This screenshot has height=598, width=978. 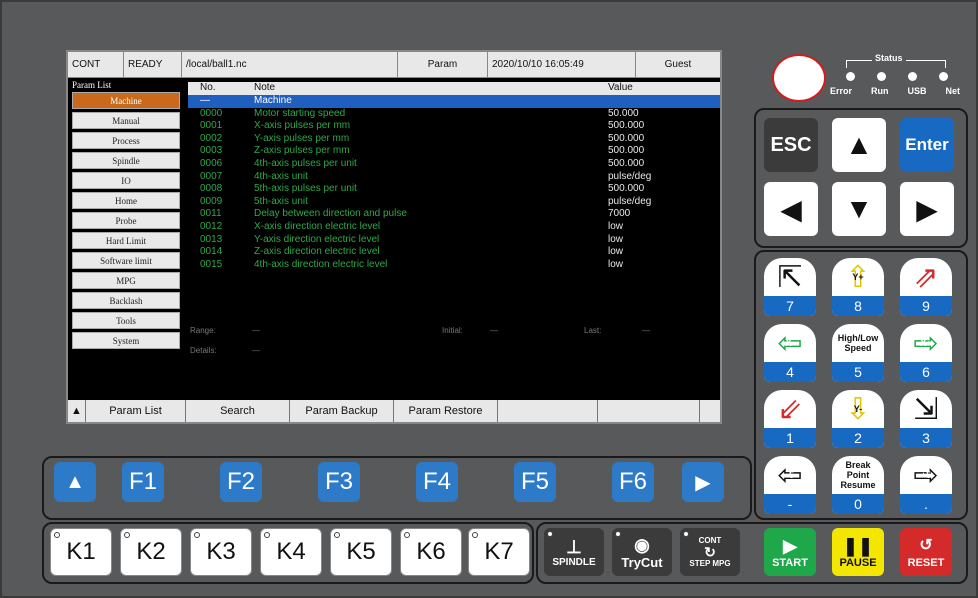 What do you see at coordinates (454, 360) in the screenshot?
I see `param-details: Range: — Initial: — Last: — Details: —` at bounding box center [454, 360].